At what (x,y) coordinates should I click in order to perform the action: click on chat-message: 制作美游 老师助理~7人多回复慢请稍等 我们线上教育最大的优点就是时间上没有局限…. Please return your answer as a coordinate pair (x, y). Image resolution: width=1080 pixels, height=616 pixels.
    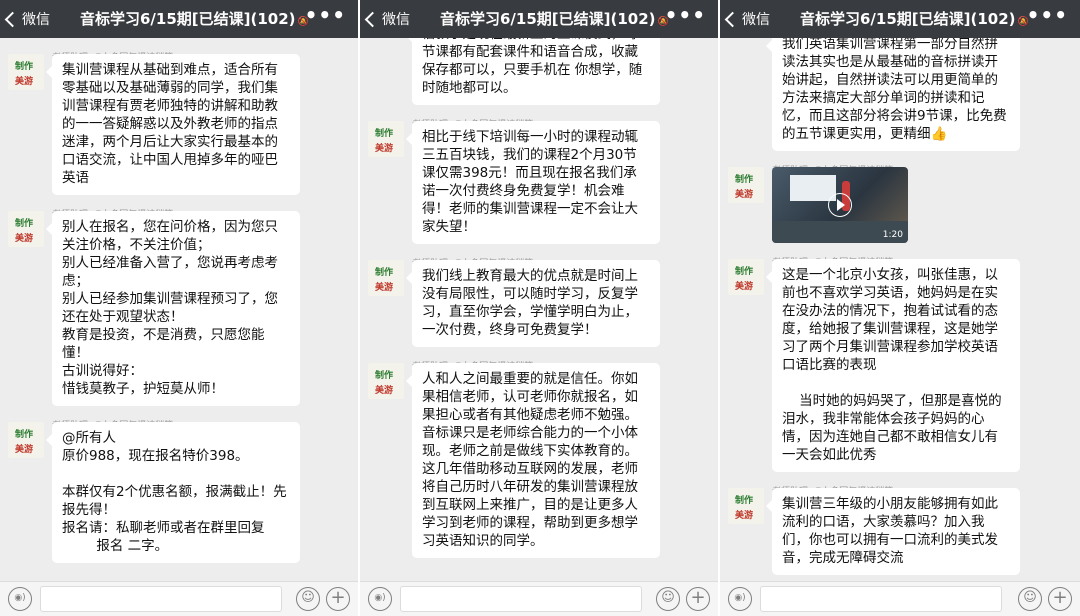
    Looking at the image, I should click on (539, 303).